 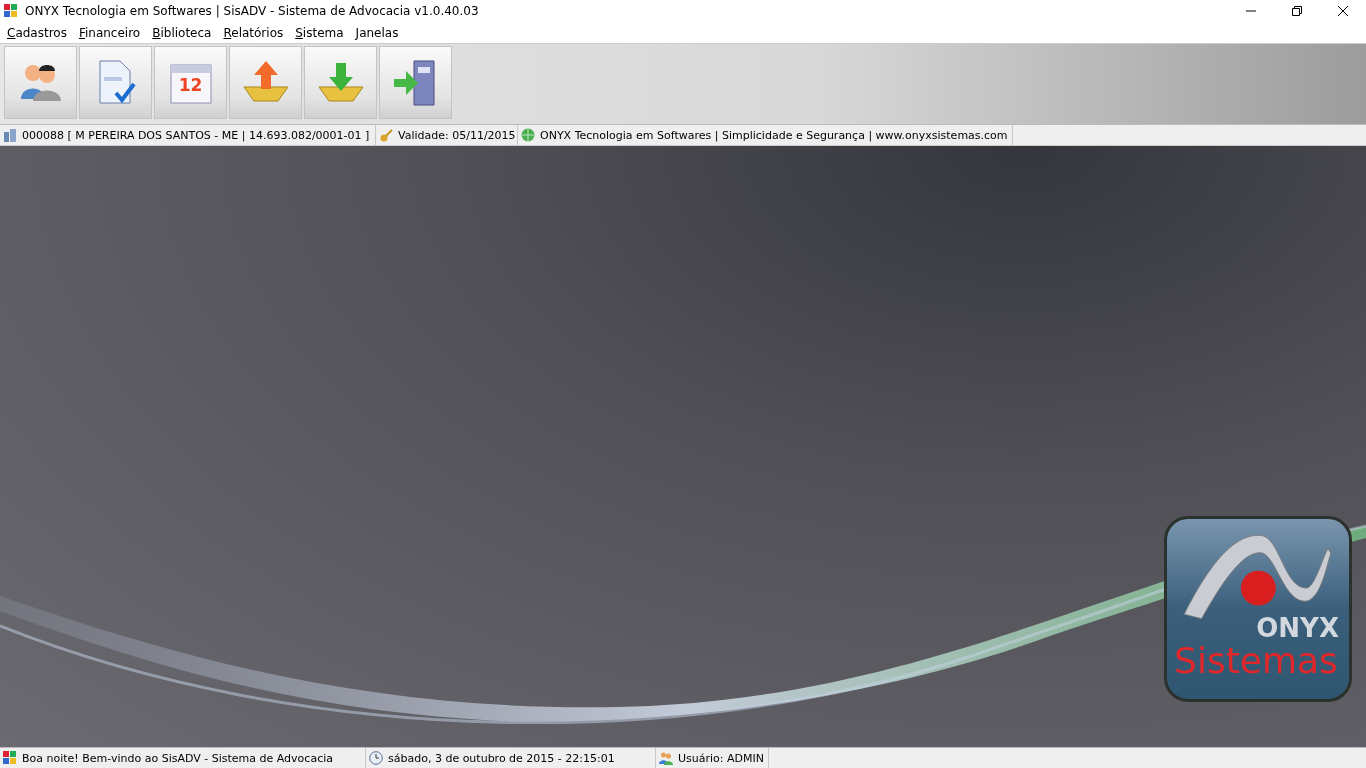 What do you see at coordinates (109, 32) in the screenshot?
I see `menu-item: Financeiro` at bounding box center [109, 32].